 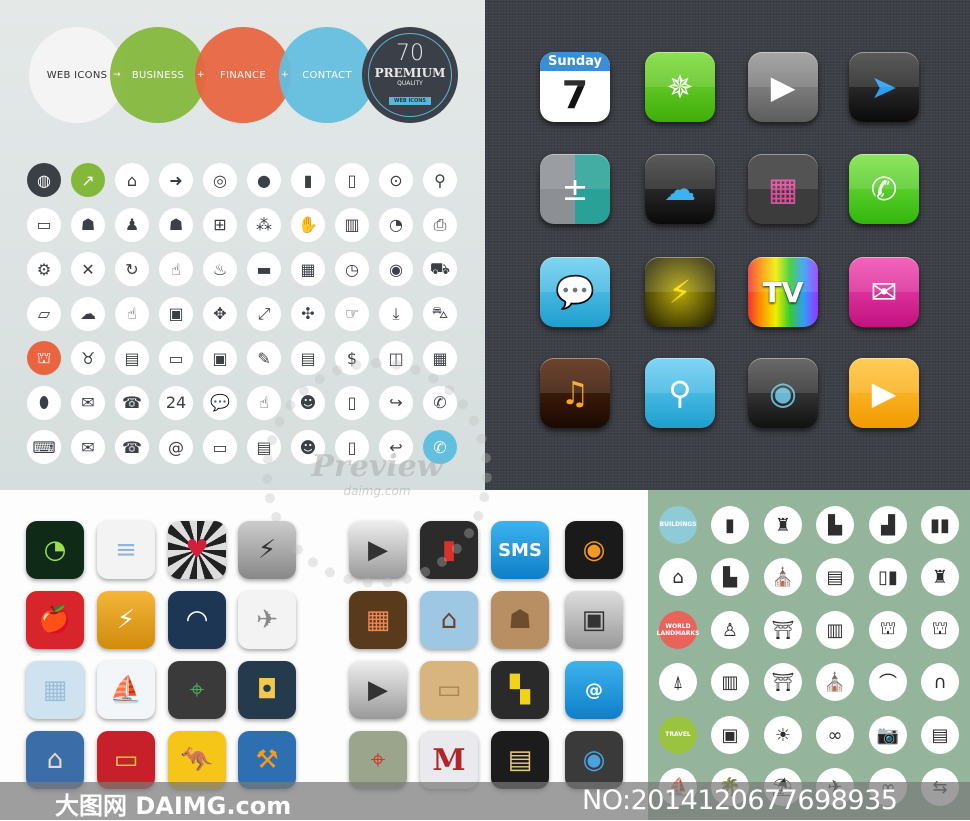 I want to click on glyph: ⤢, so click(x=264, y=313).